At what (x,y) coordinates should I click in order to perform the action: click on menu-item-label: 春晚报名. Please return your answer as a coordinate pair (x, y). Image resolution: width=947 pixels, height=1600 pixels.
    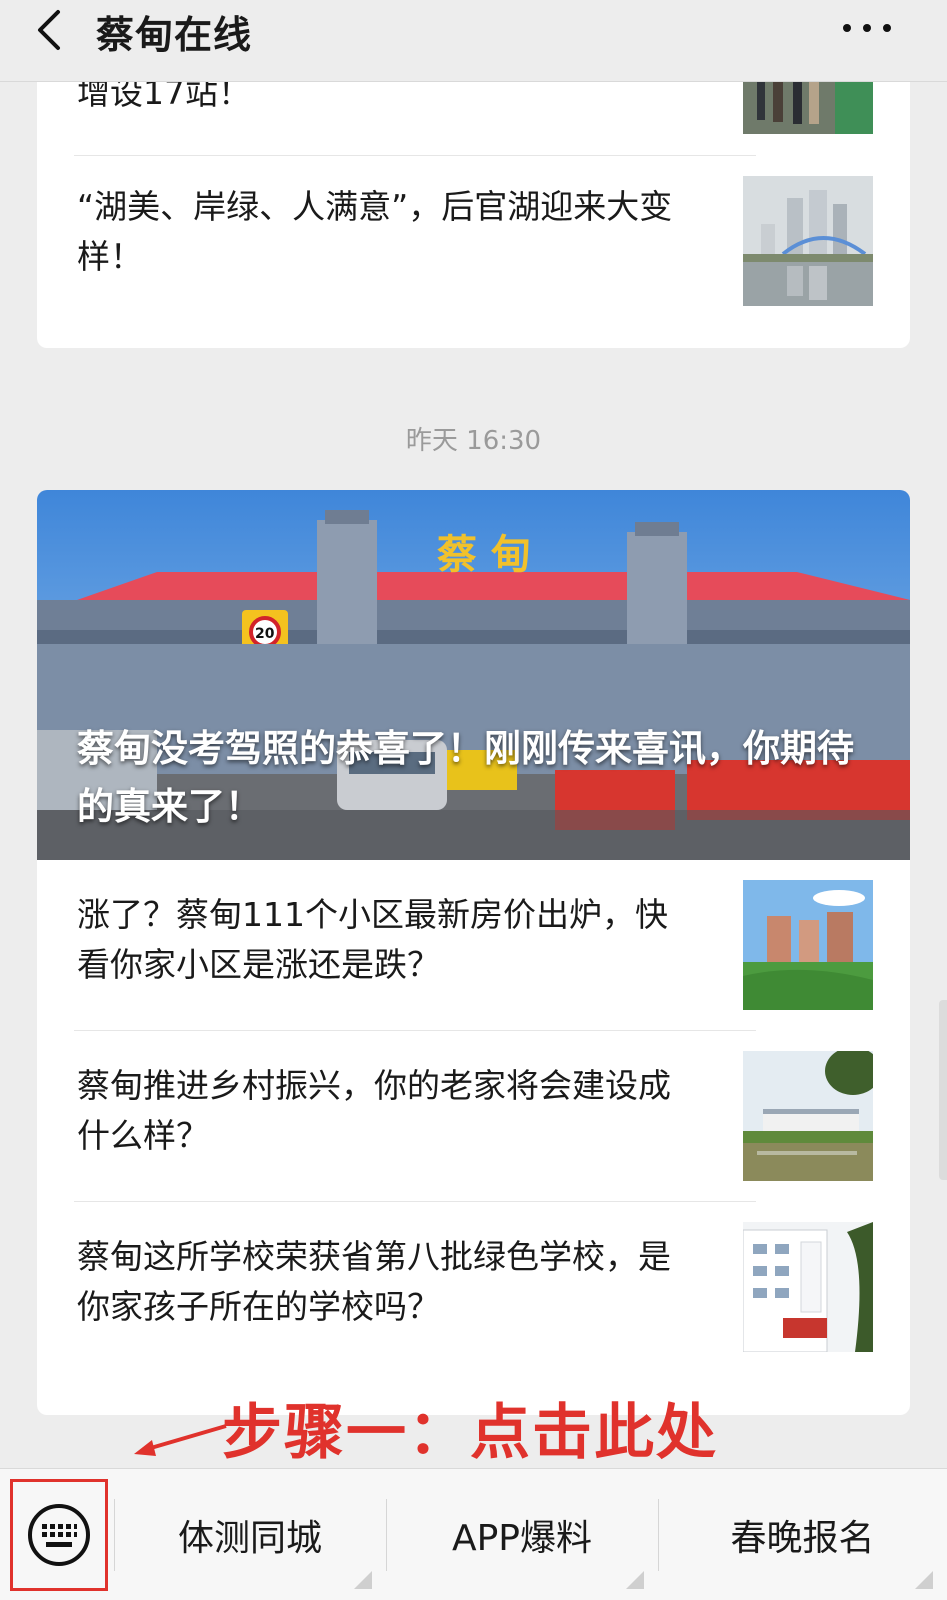
    Looking at the image, I should click on (802, 1538).